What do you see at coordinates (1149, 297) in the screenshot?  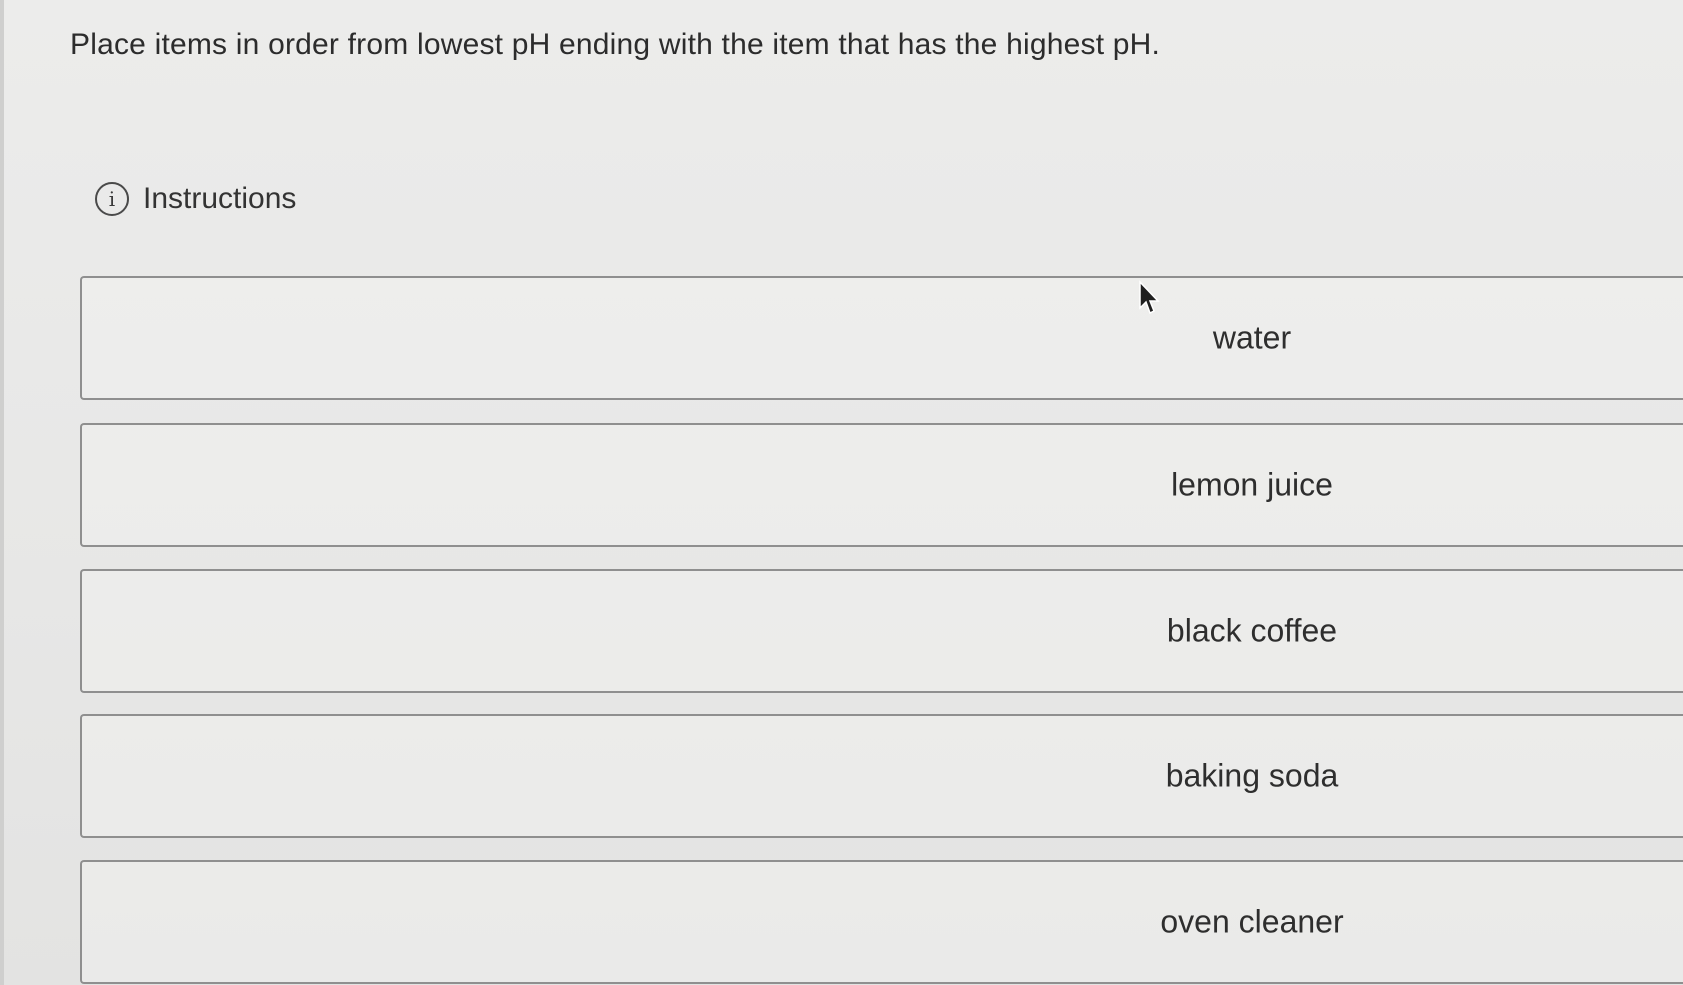 I see `mouse-pointer-icon` at bounding box center [1149, 297].